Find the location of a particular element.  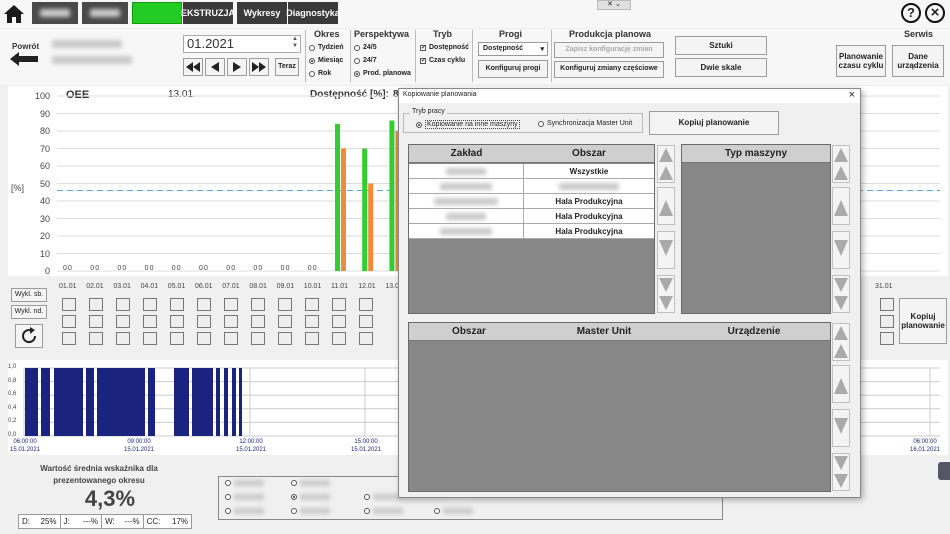

zaklad-scroll-controls is located at coordinates (667, 230).